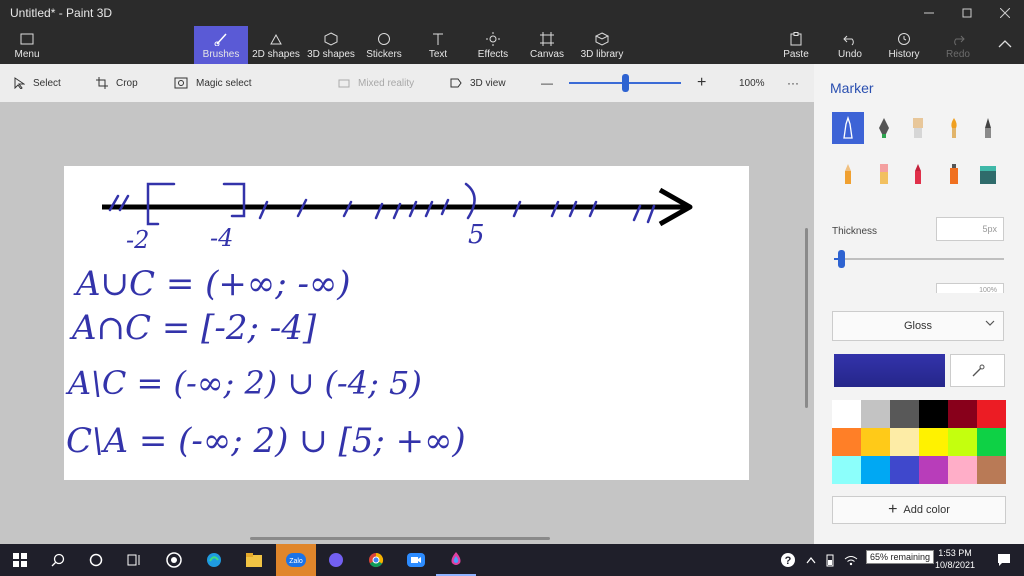  What do you see at coordinates (954, 128) in the screenshot?
I see `brush-watercolor` at bounding box center [954, 128].